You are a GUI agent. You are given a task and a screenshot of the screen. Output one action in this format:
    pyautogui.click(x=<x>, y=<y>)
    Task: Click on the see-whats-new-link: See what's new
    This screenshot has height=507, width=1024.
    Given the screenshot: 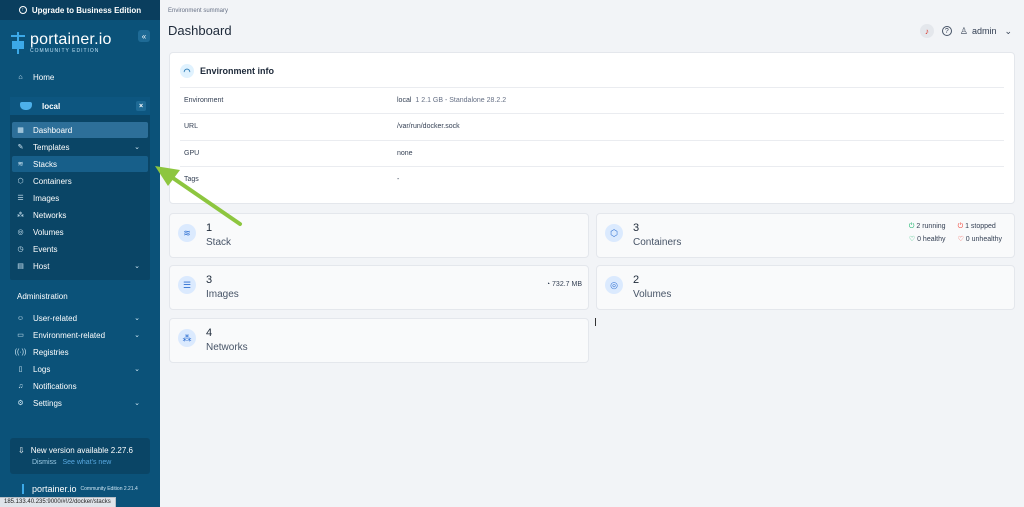 What is the action you would take?
    pyautogui.click(x=86, y=462)
    